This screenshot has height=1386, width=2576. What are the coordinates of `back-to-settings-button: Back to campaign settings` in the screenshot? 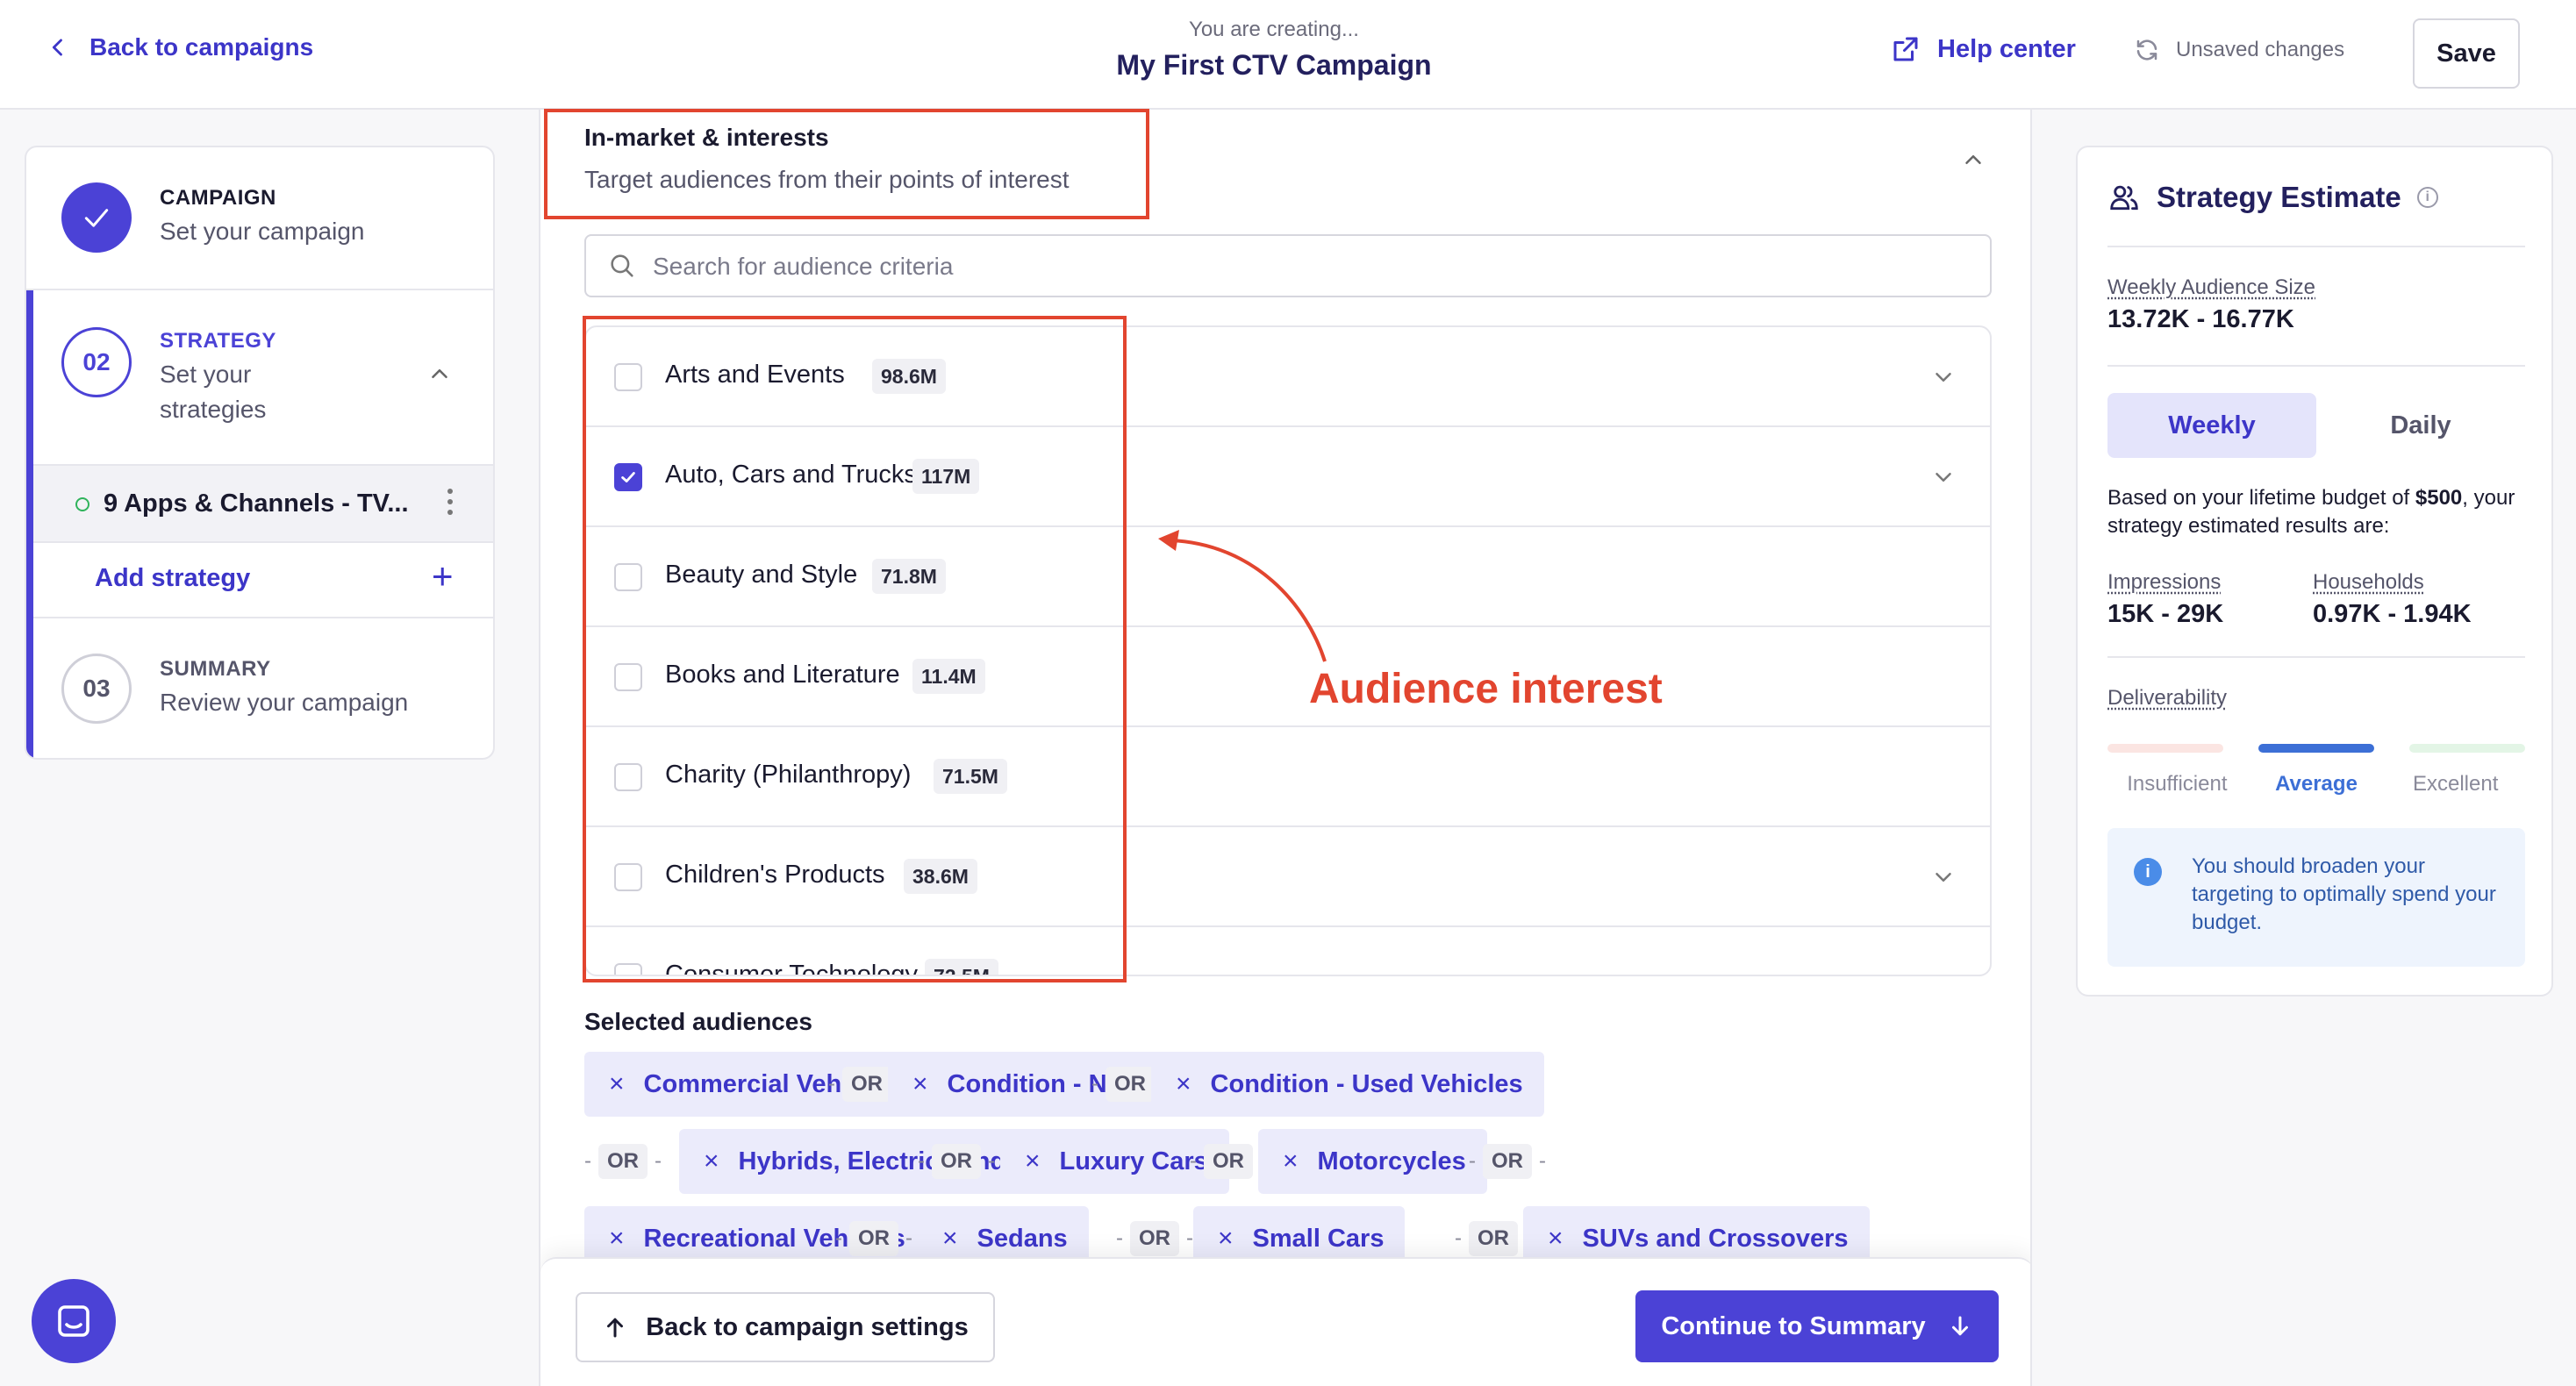 It's located at (785, 1327).